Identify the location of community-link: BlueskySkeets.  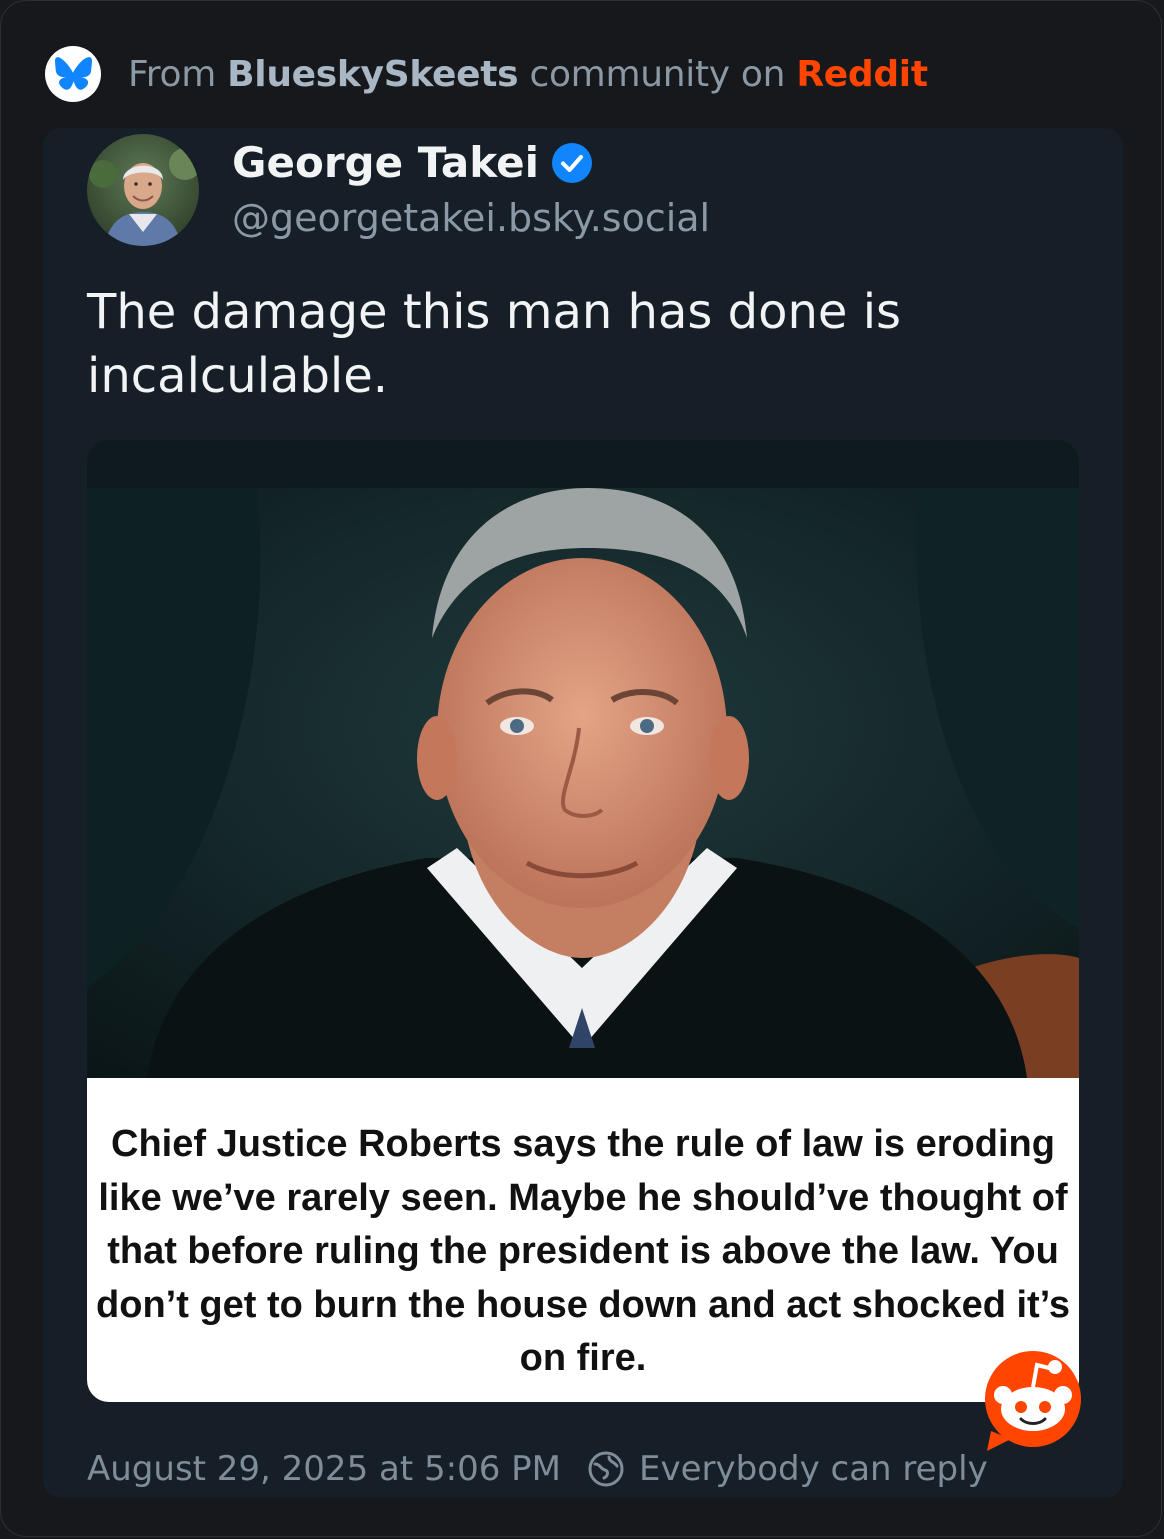
(372, 74).